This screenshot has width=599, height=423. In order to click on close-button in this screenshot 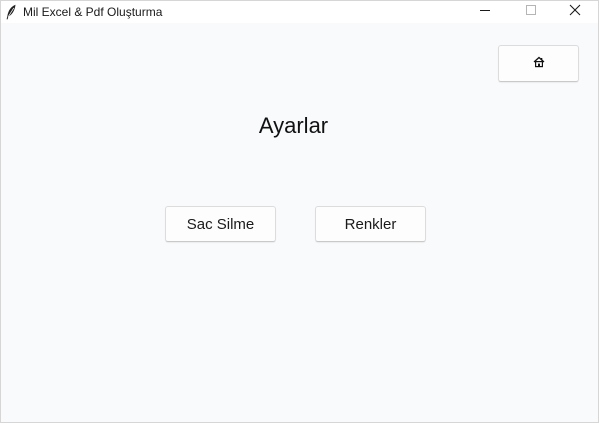, I will do `click(575, 12)`.